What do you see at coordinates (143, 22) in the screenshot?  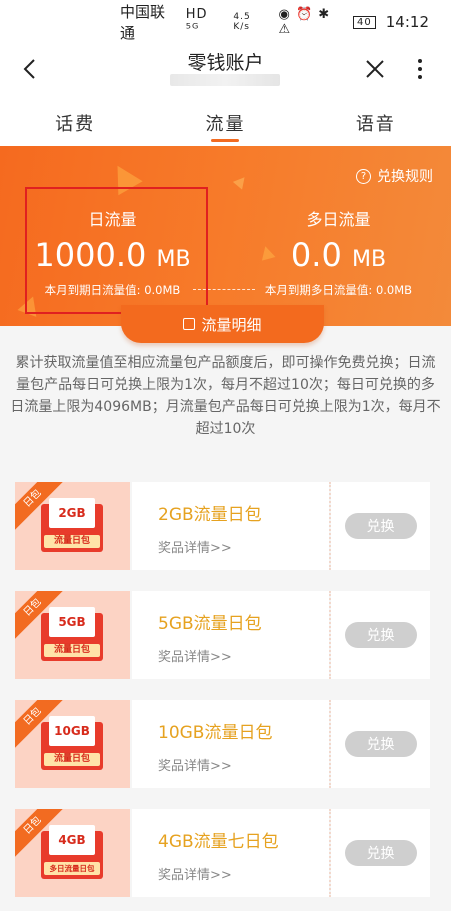 I see `carrier-name: 中国联通` at bounding box center [143, 22].